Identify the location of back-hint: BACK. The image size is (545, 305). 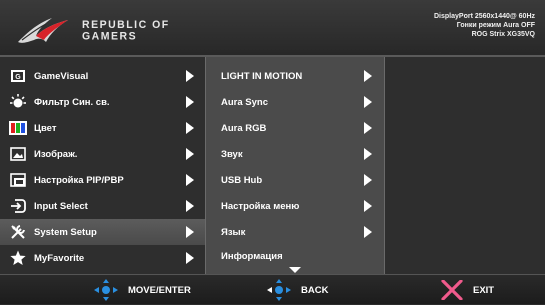
(297, 290).